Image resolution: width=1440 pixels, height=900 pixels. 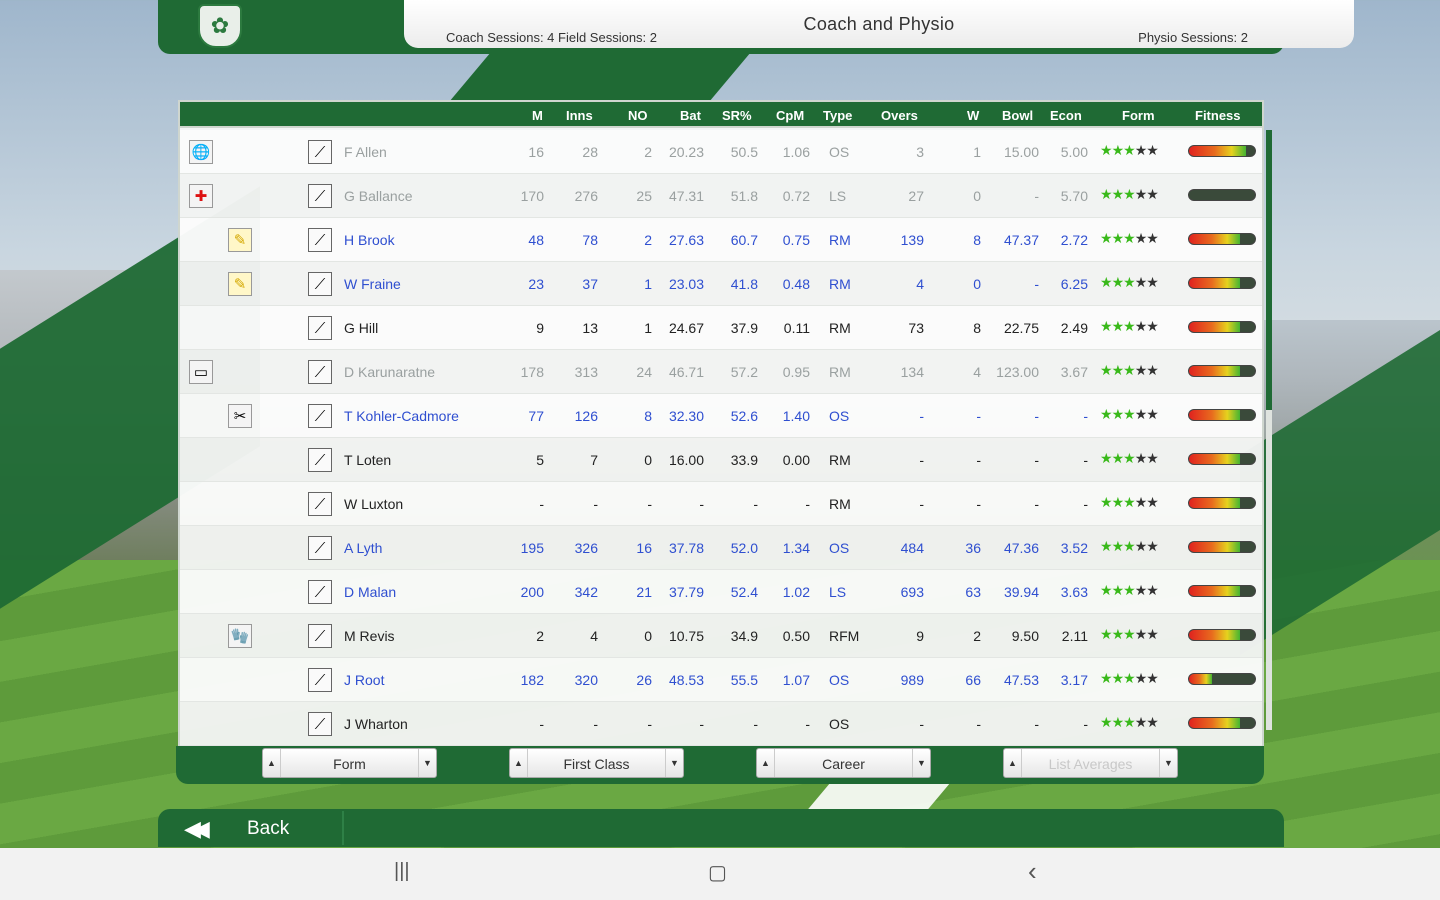 What do you see at coordinates (240, 416) in the screenshot?
I see `injury-icon: ✂` at bounding box center [240, 416].